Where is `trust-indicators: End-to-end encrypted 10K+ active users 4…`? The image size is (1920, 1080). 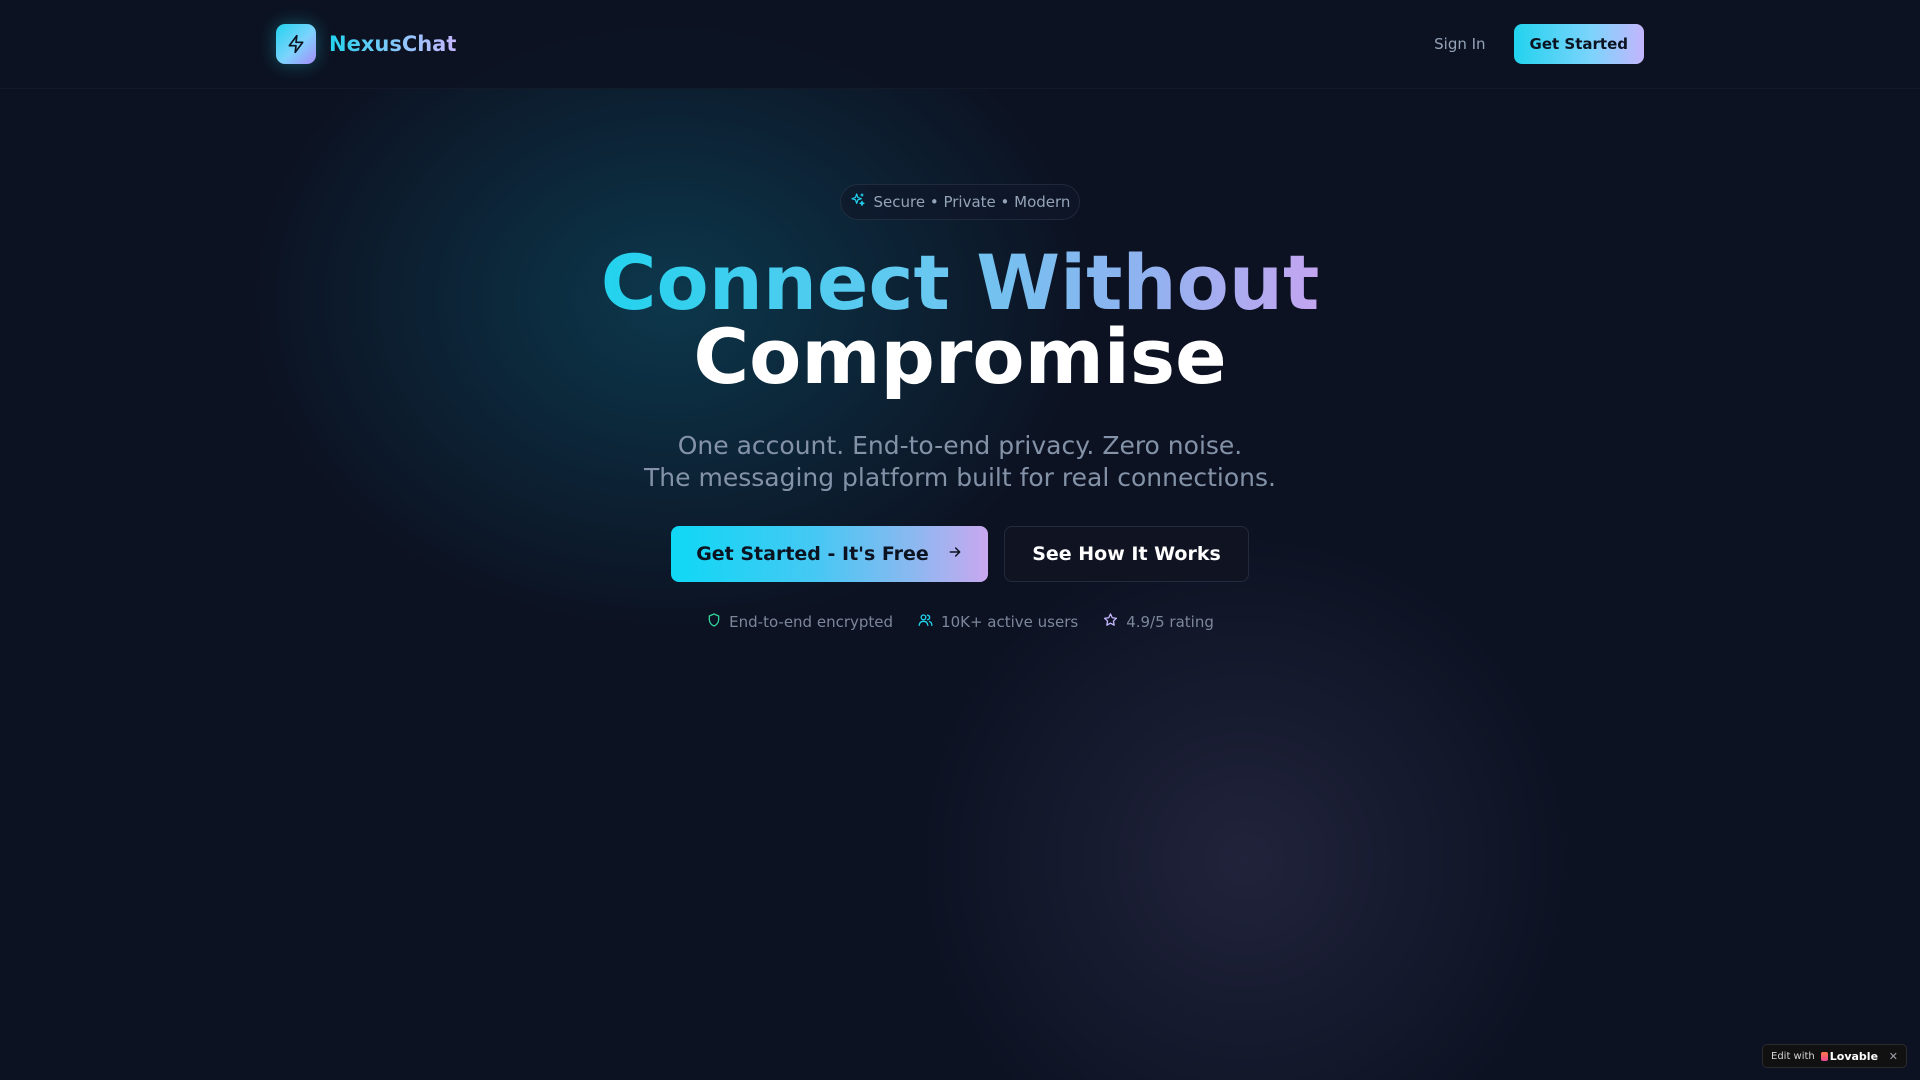
trust-indicators: End-to-end encrypted 10K+ active users 4… is located at coordinates (960, 622).